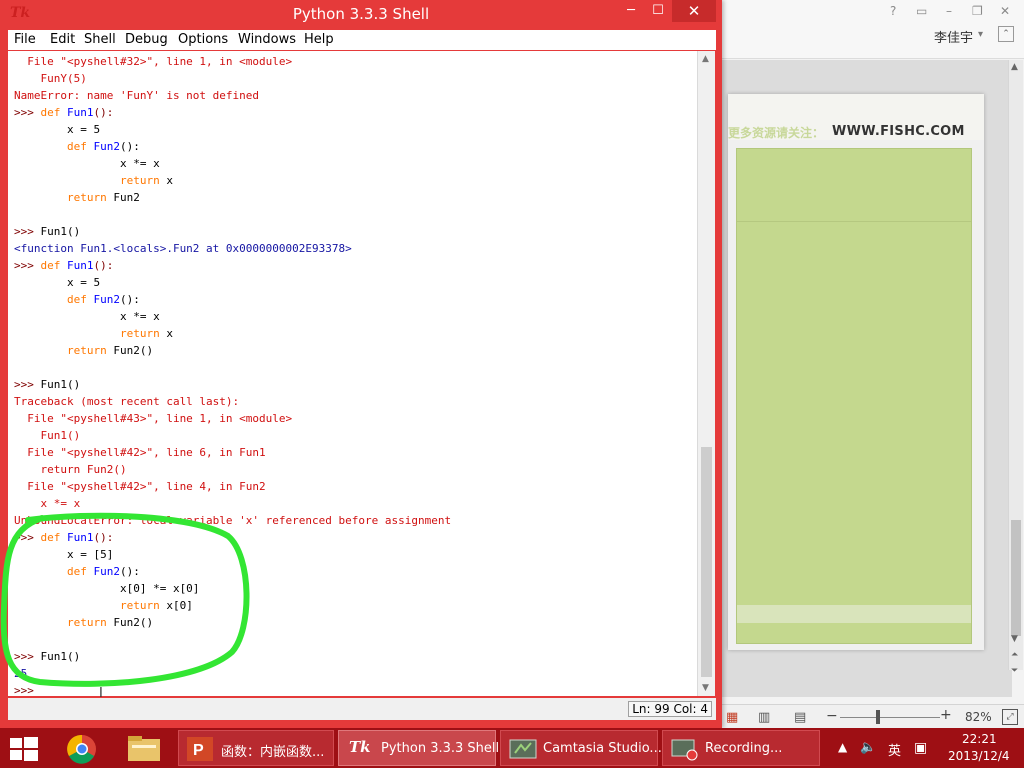 This screenshot has width=1024, height=768. Describe the element at coordinates (100, 39) in the screenshot. I see `menu-shell: Shell` at that location.